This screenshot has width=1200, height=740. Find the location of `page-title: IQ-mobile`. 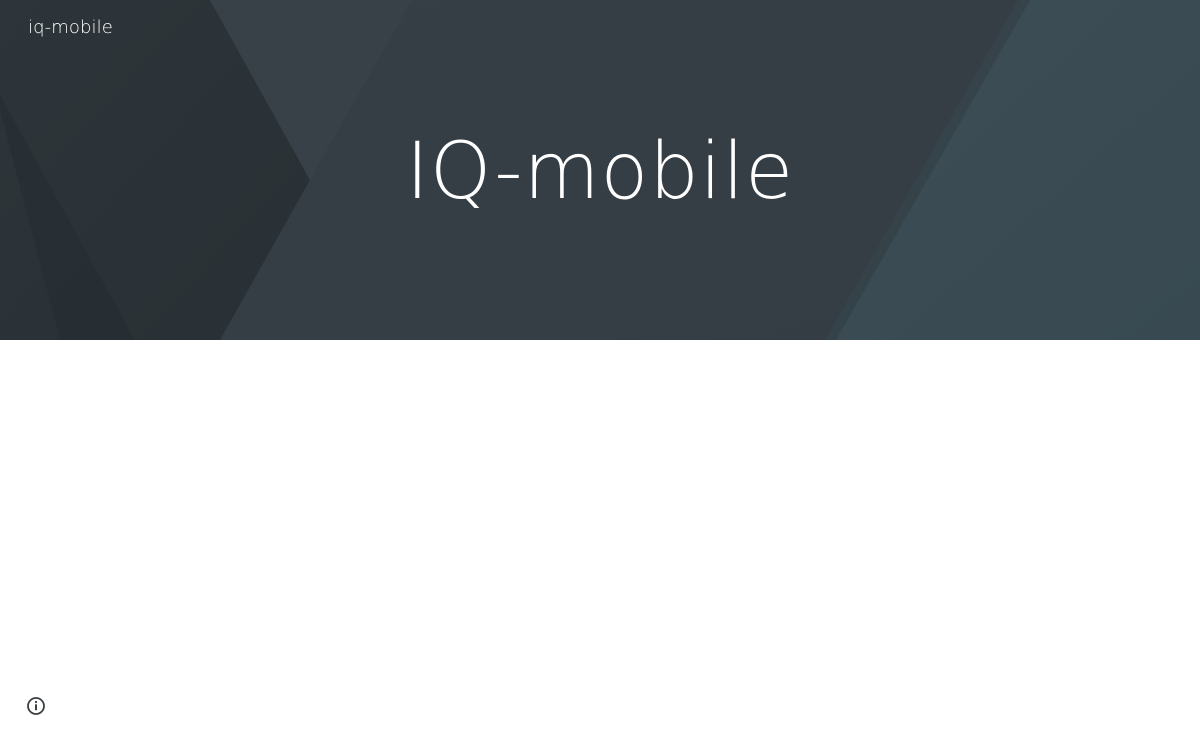

page-title: IQ-mobile is located at coordinates (600, 172).